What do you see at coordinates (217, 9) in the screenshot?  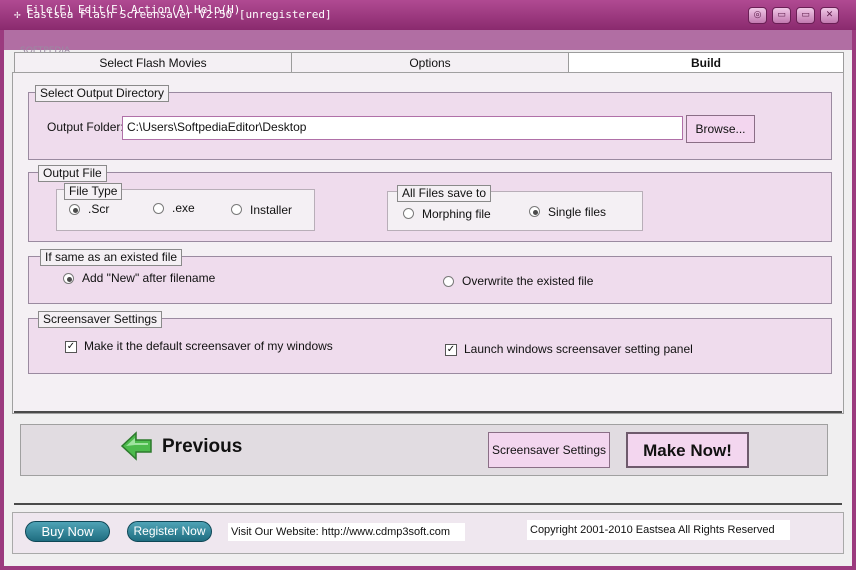 I see `menu-help: Help(H)` at bounding box center [217, 9].